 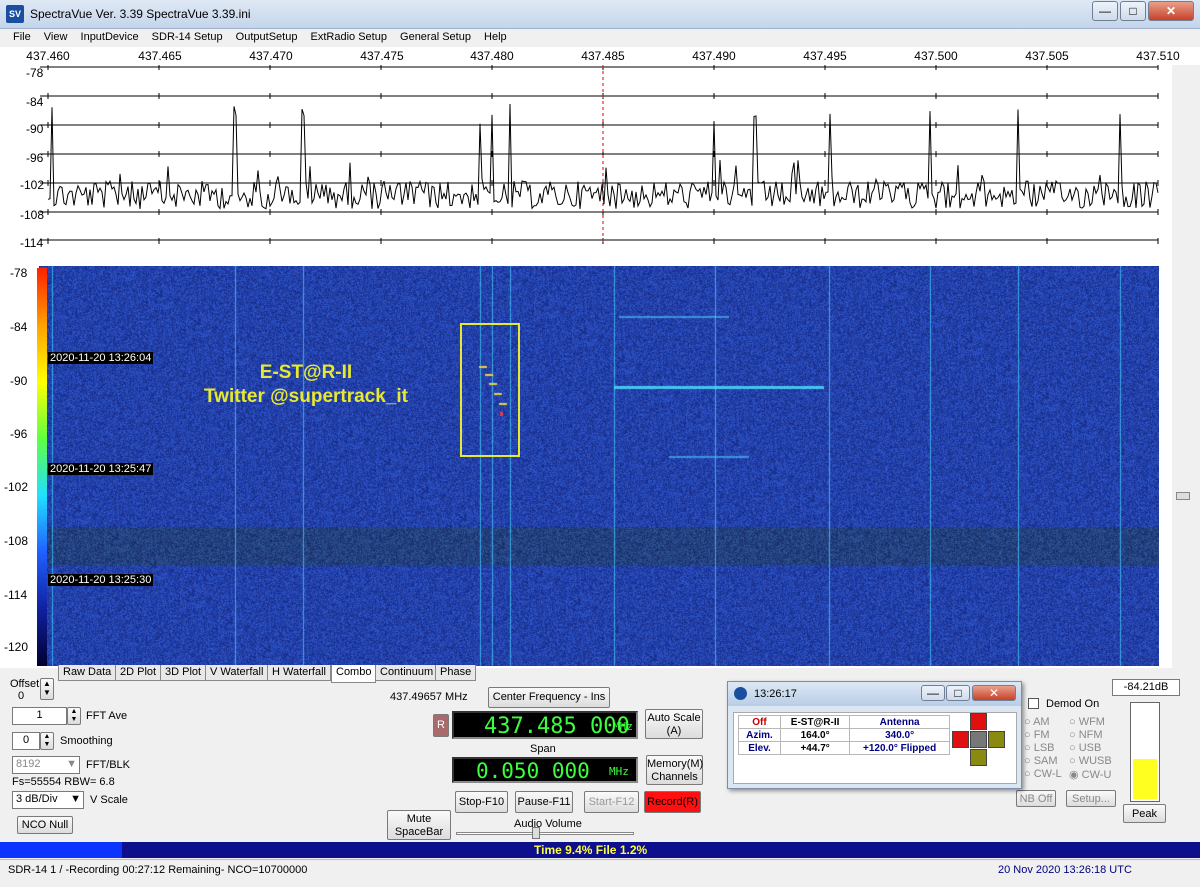 What do you see at coordinates (533, 771) in the screenshot?
I see `span-value: 0.050 000` at bounding box center [533, 771].